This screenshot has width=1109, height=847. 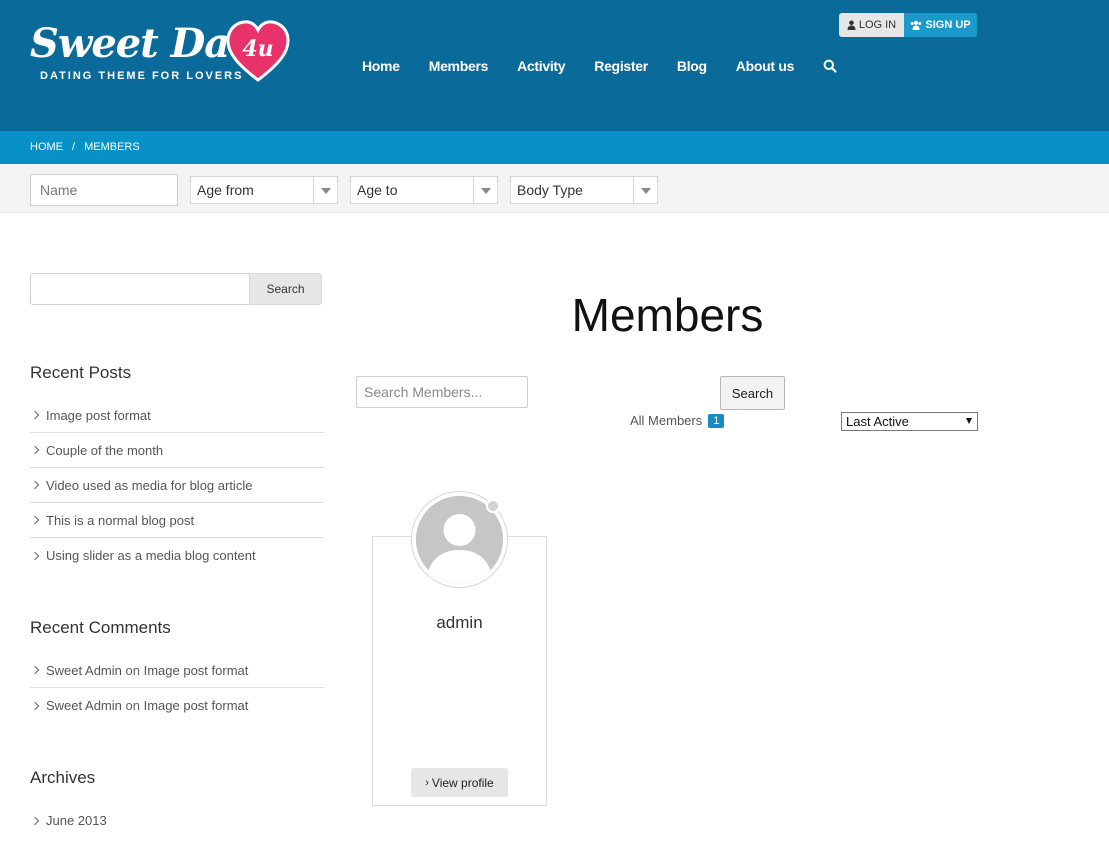 I want to click on login-label: LOG IN, so click(x=877, y=25).